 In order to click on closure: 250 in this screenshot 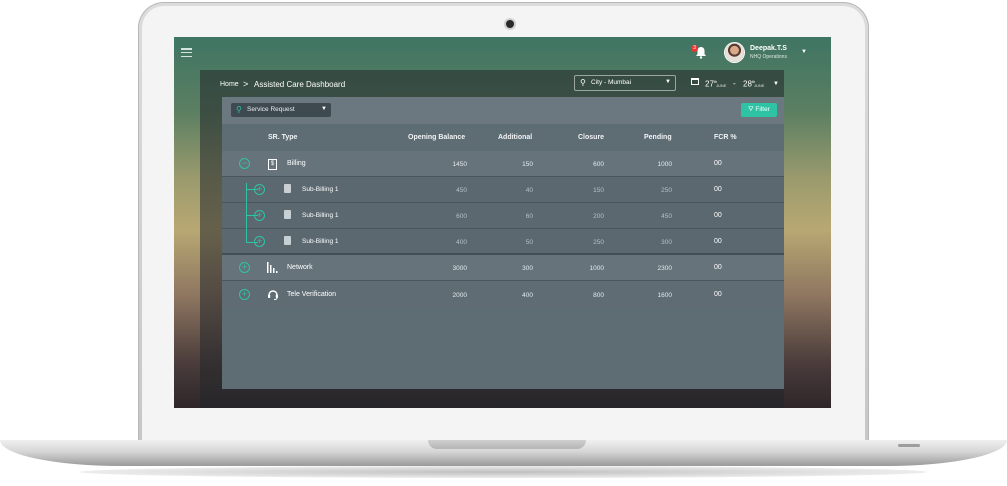, I will do `click(598, 242)`.